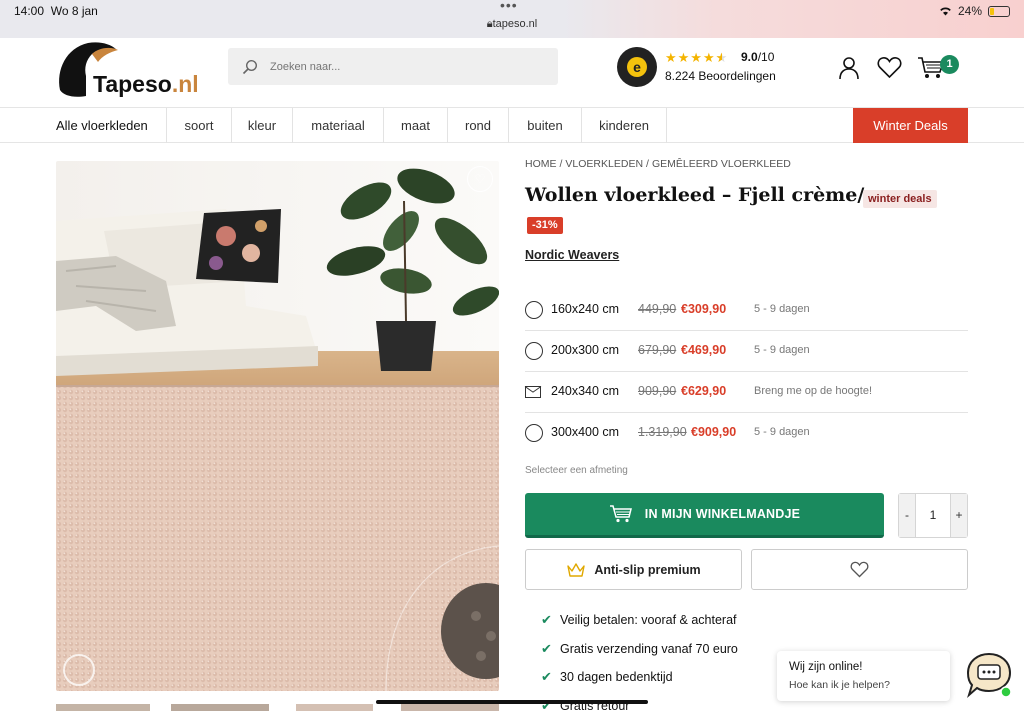 The width and height of the screenshot is (1024, 711). I want to click on chat-title: Wij zijn online!, so click(826, 667).